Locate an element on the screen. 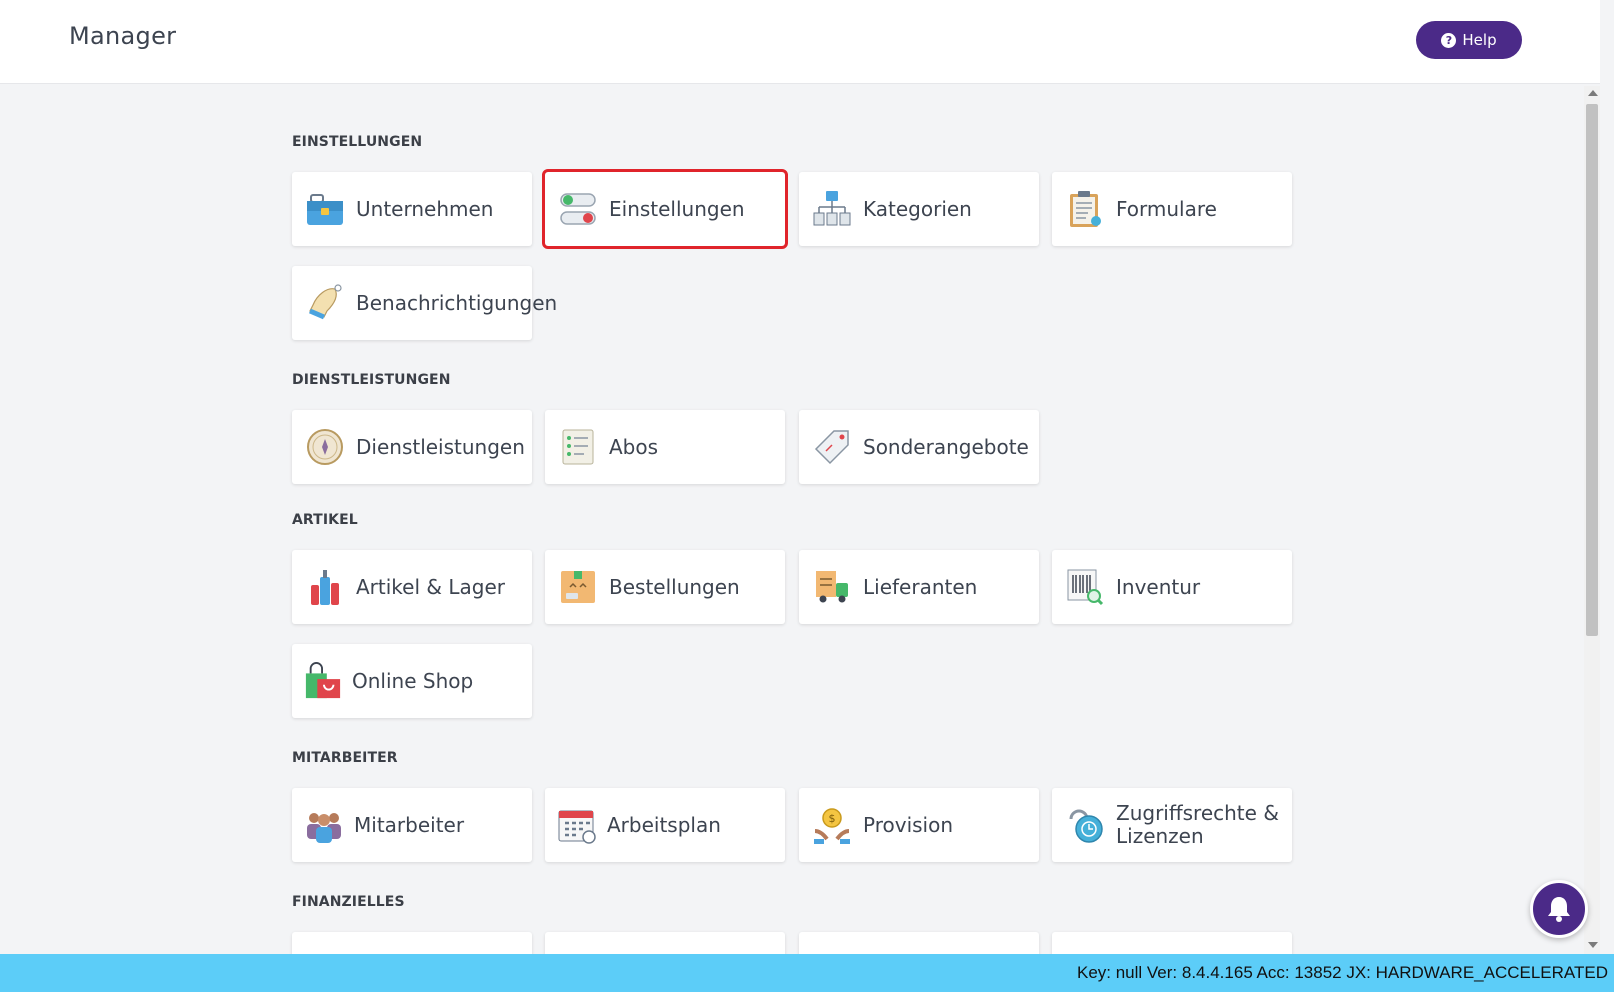  tile-label: Online Shop is located at coordinates (413, 680).